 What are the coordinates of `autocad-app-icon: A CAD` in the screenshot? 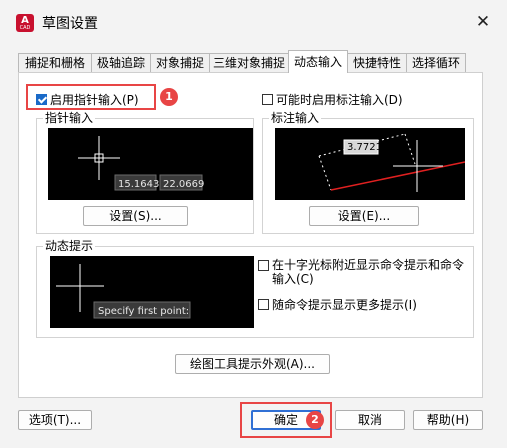 It's located at (25, 23).